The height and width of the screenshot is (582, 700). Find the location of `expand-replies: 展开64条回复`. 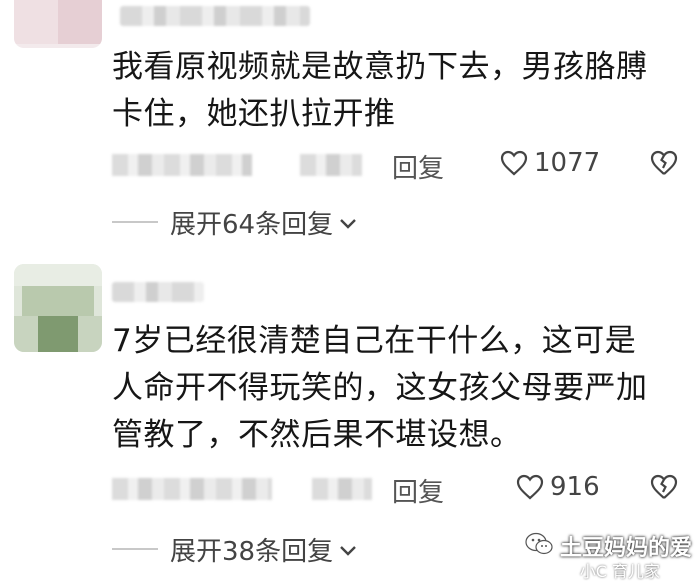

expand-replies: 展开64条回复 is located at coordinates (234, 222).